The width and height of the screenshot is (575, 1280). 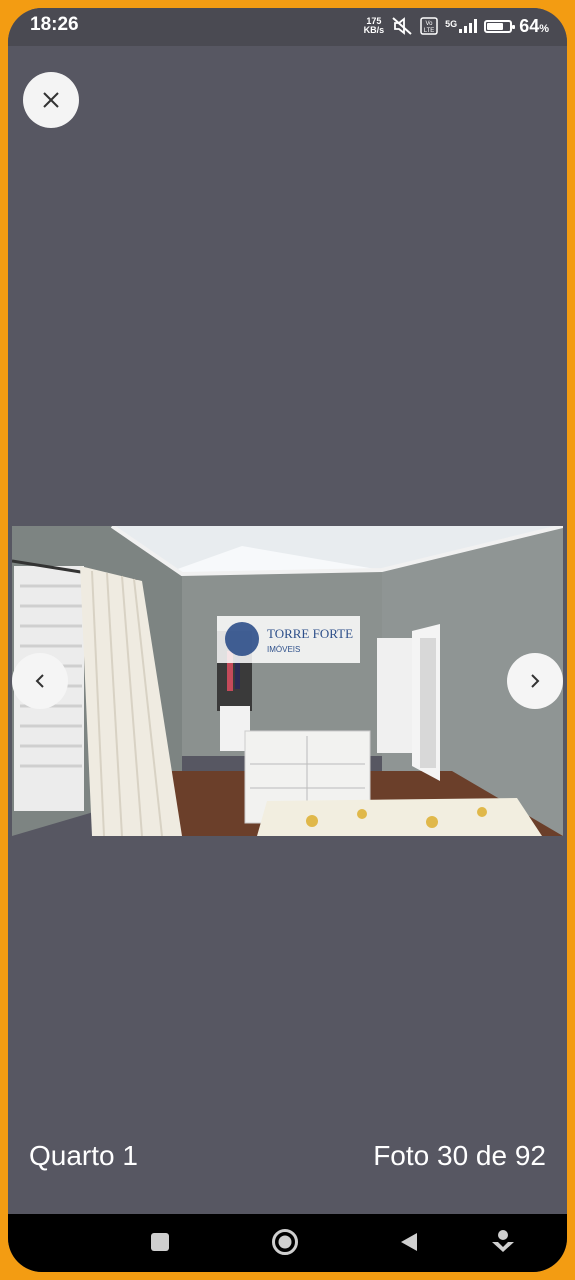 I want to click on mute-icon, so click(x=402, y=26).